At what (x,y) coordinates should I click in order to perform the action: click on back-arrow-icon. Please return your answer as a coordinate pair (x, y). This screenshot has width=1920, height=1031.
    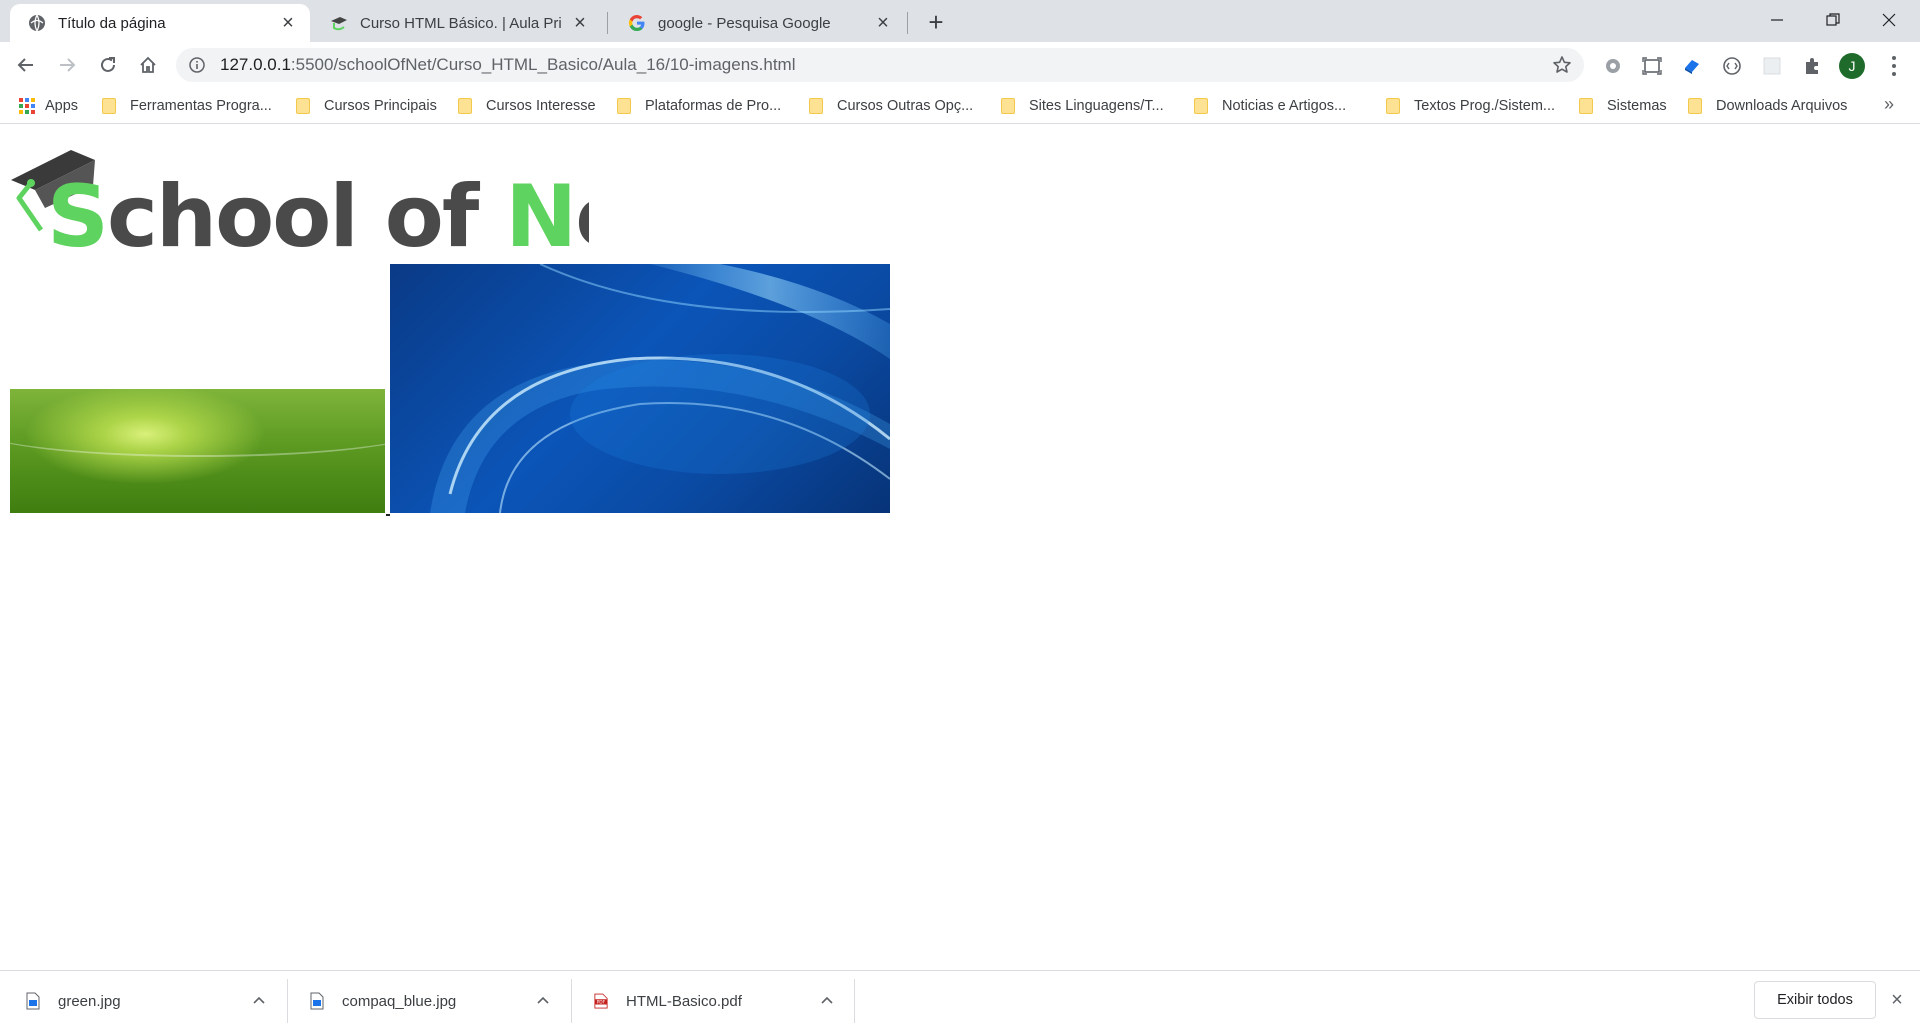
    Looking at the image, I should click on (26, 65).